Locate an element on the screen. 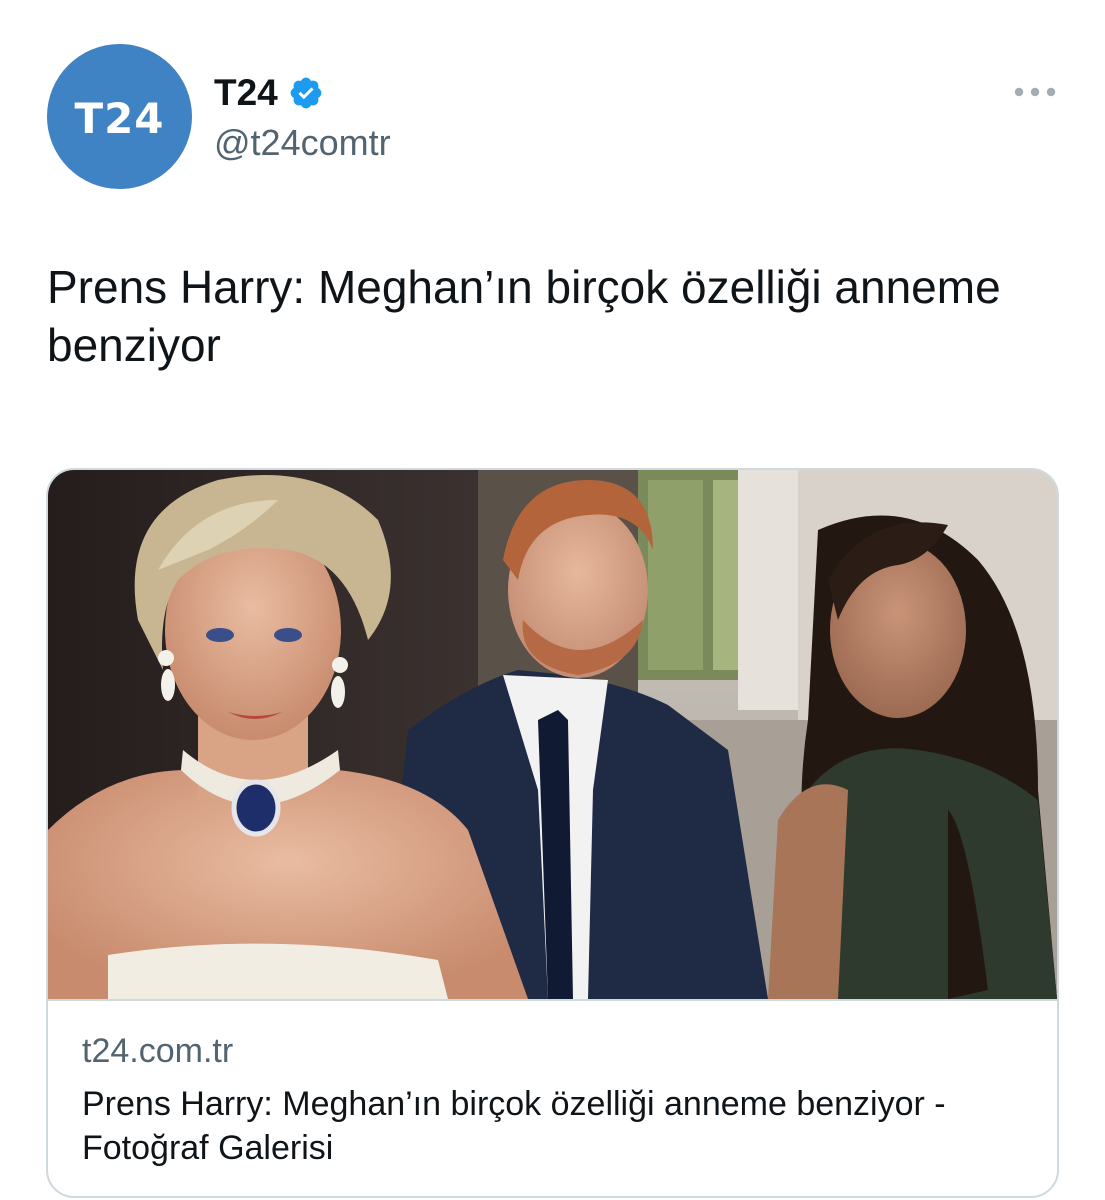 The height and width of the screenshot is (1200, 1105). card-domain: t24.com.tr is located at coordinates (157, 1051).